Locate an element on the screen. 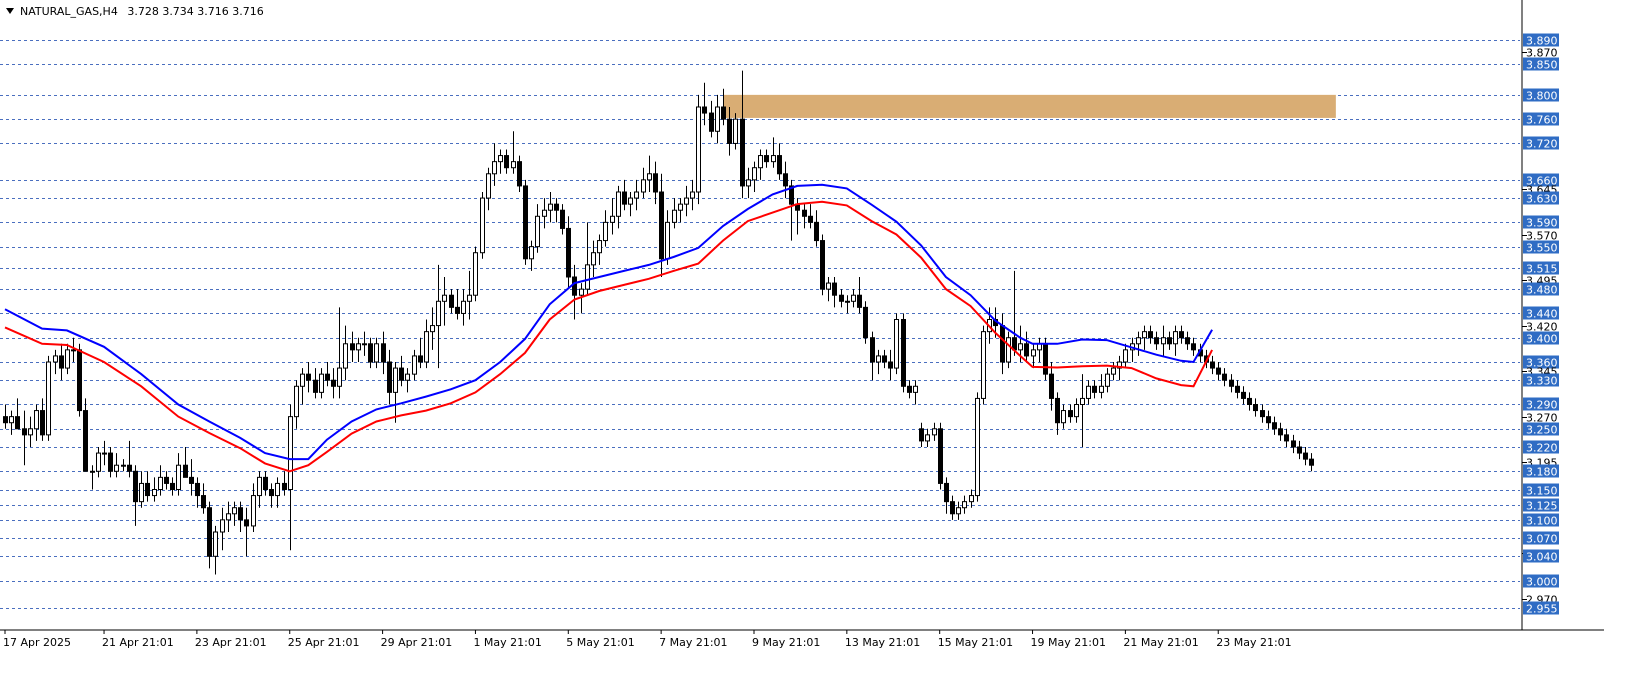 This screenshot has height=682, width=1651. price-tick-label: 3.550 is located at coordinates (1542, 248).